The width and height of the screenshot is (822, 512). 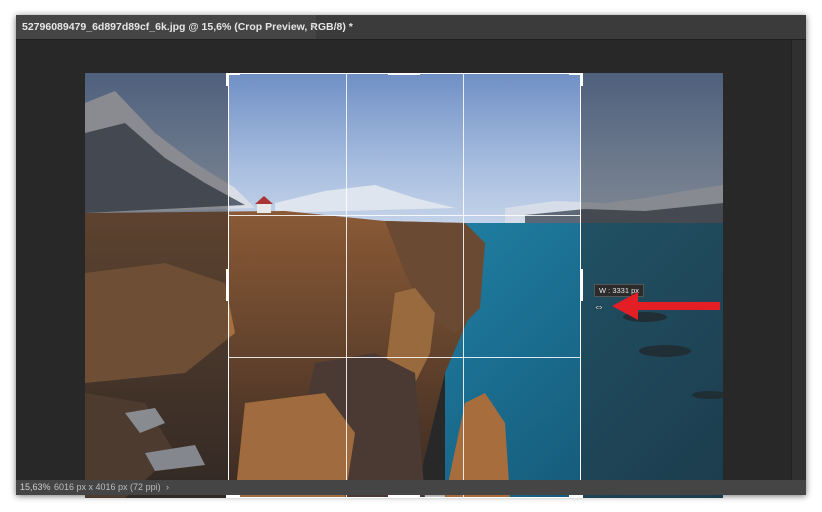 I want to click on crop-handle-bottom, so click(x=404, y=496).